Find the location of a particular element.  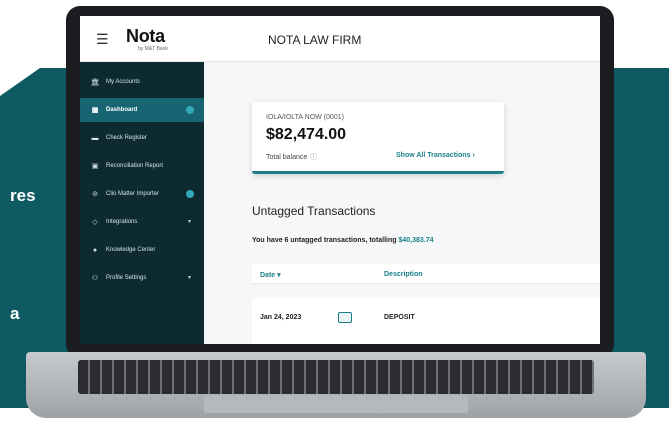

sidebar-item-check-register: ▬ Check Register is located at coordinates (142, 138).